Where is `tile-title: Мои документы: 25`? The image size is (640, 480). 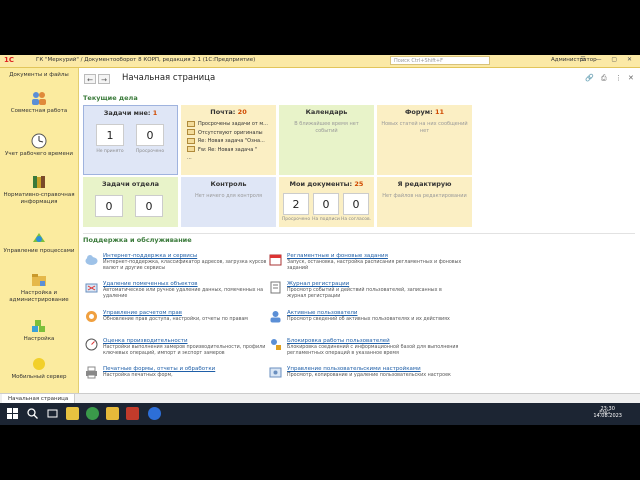
tile-title: Мои документы: 25 is located at coordinates (326, 184).